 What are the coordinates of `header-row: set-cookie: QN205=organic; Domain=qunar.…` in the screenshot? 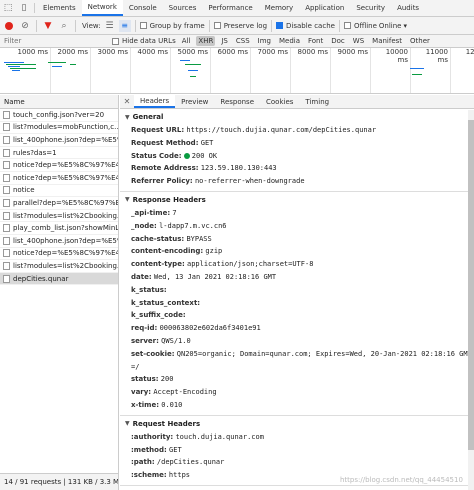 It's located at (297, 354).